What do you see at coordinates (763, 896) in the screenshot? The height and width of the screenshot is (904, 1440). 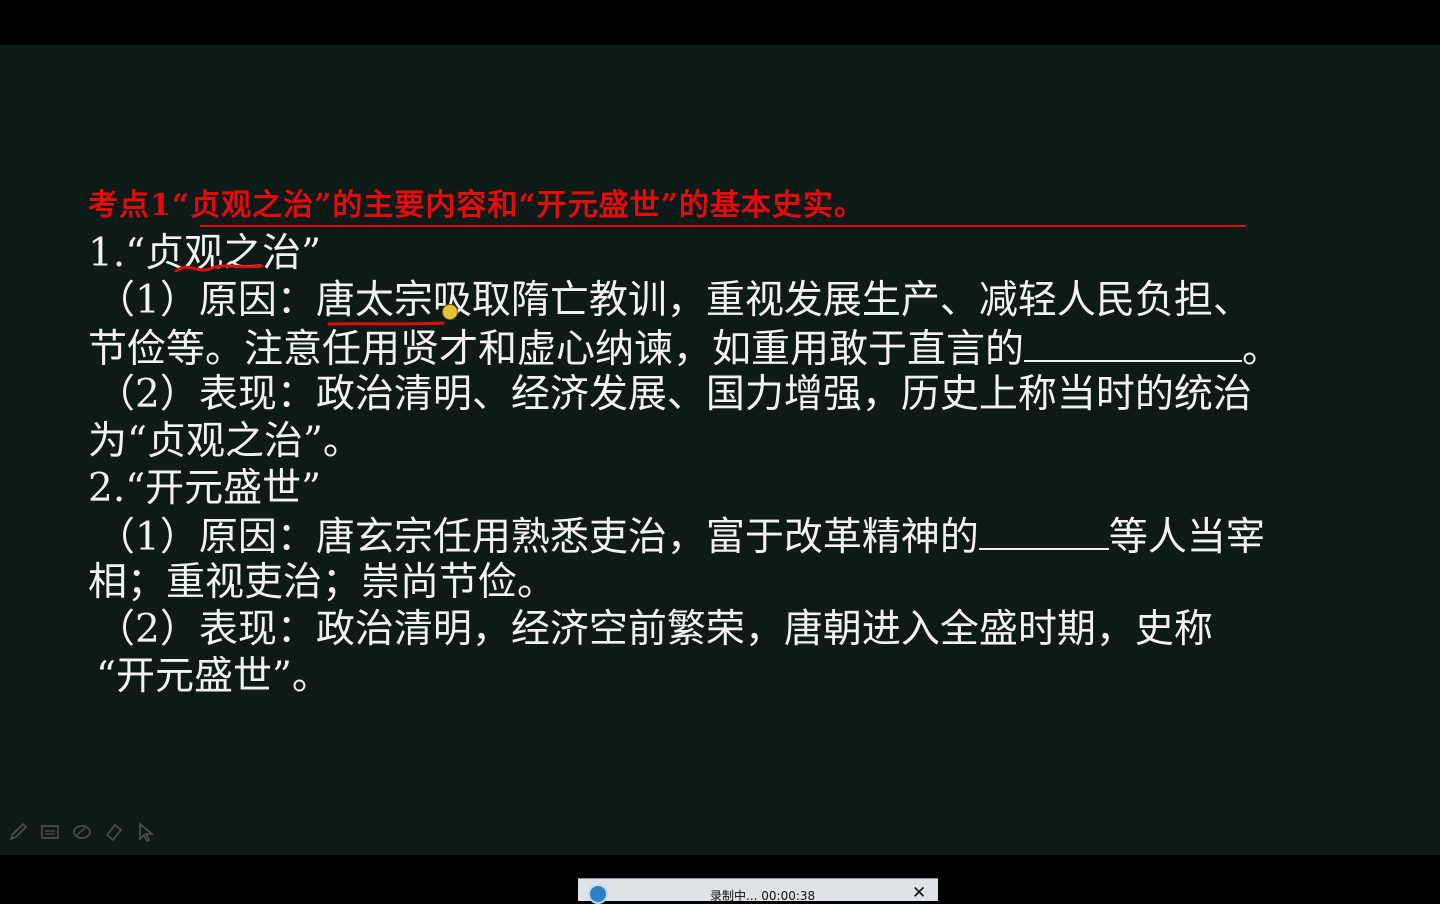 I see `recording-status: 录制中... 00:00:38` at bounding box center [763, 896].